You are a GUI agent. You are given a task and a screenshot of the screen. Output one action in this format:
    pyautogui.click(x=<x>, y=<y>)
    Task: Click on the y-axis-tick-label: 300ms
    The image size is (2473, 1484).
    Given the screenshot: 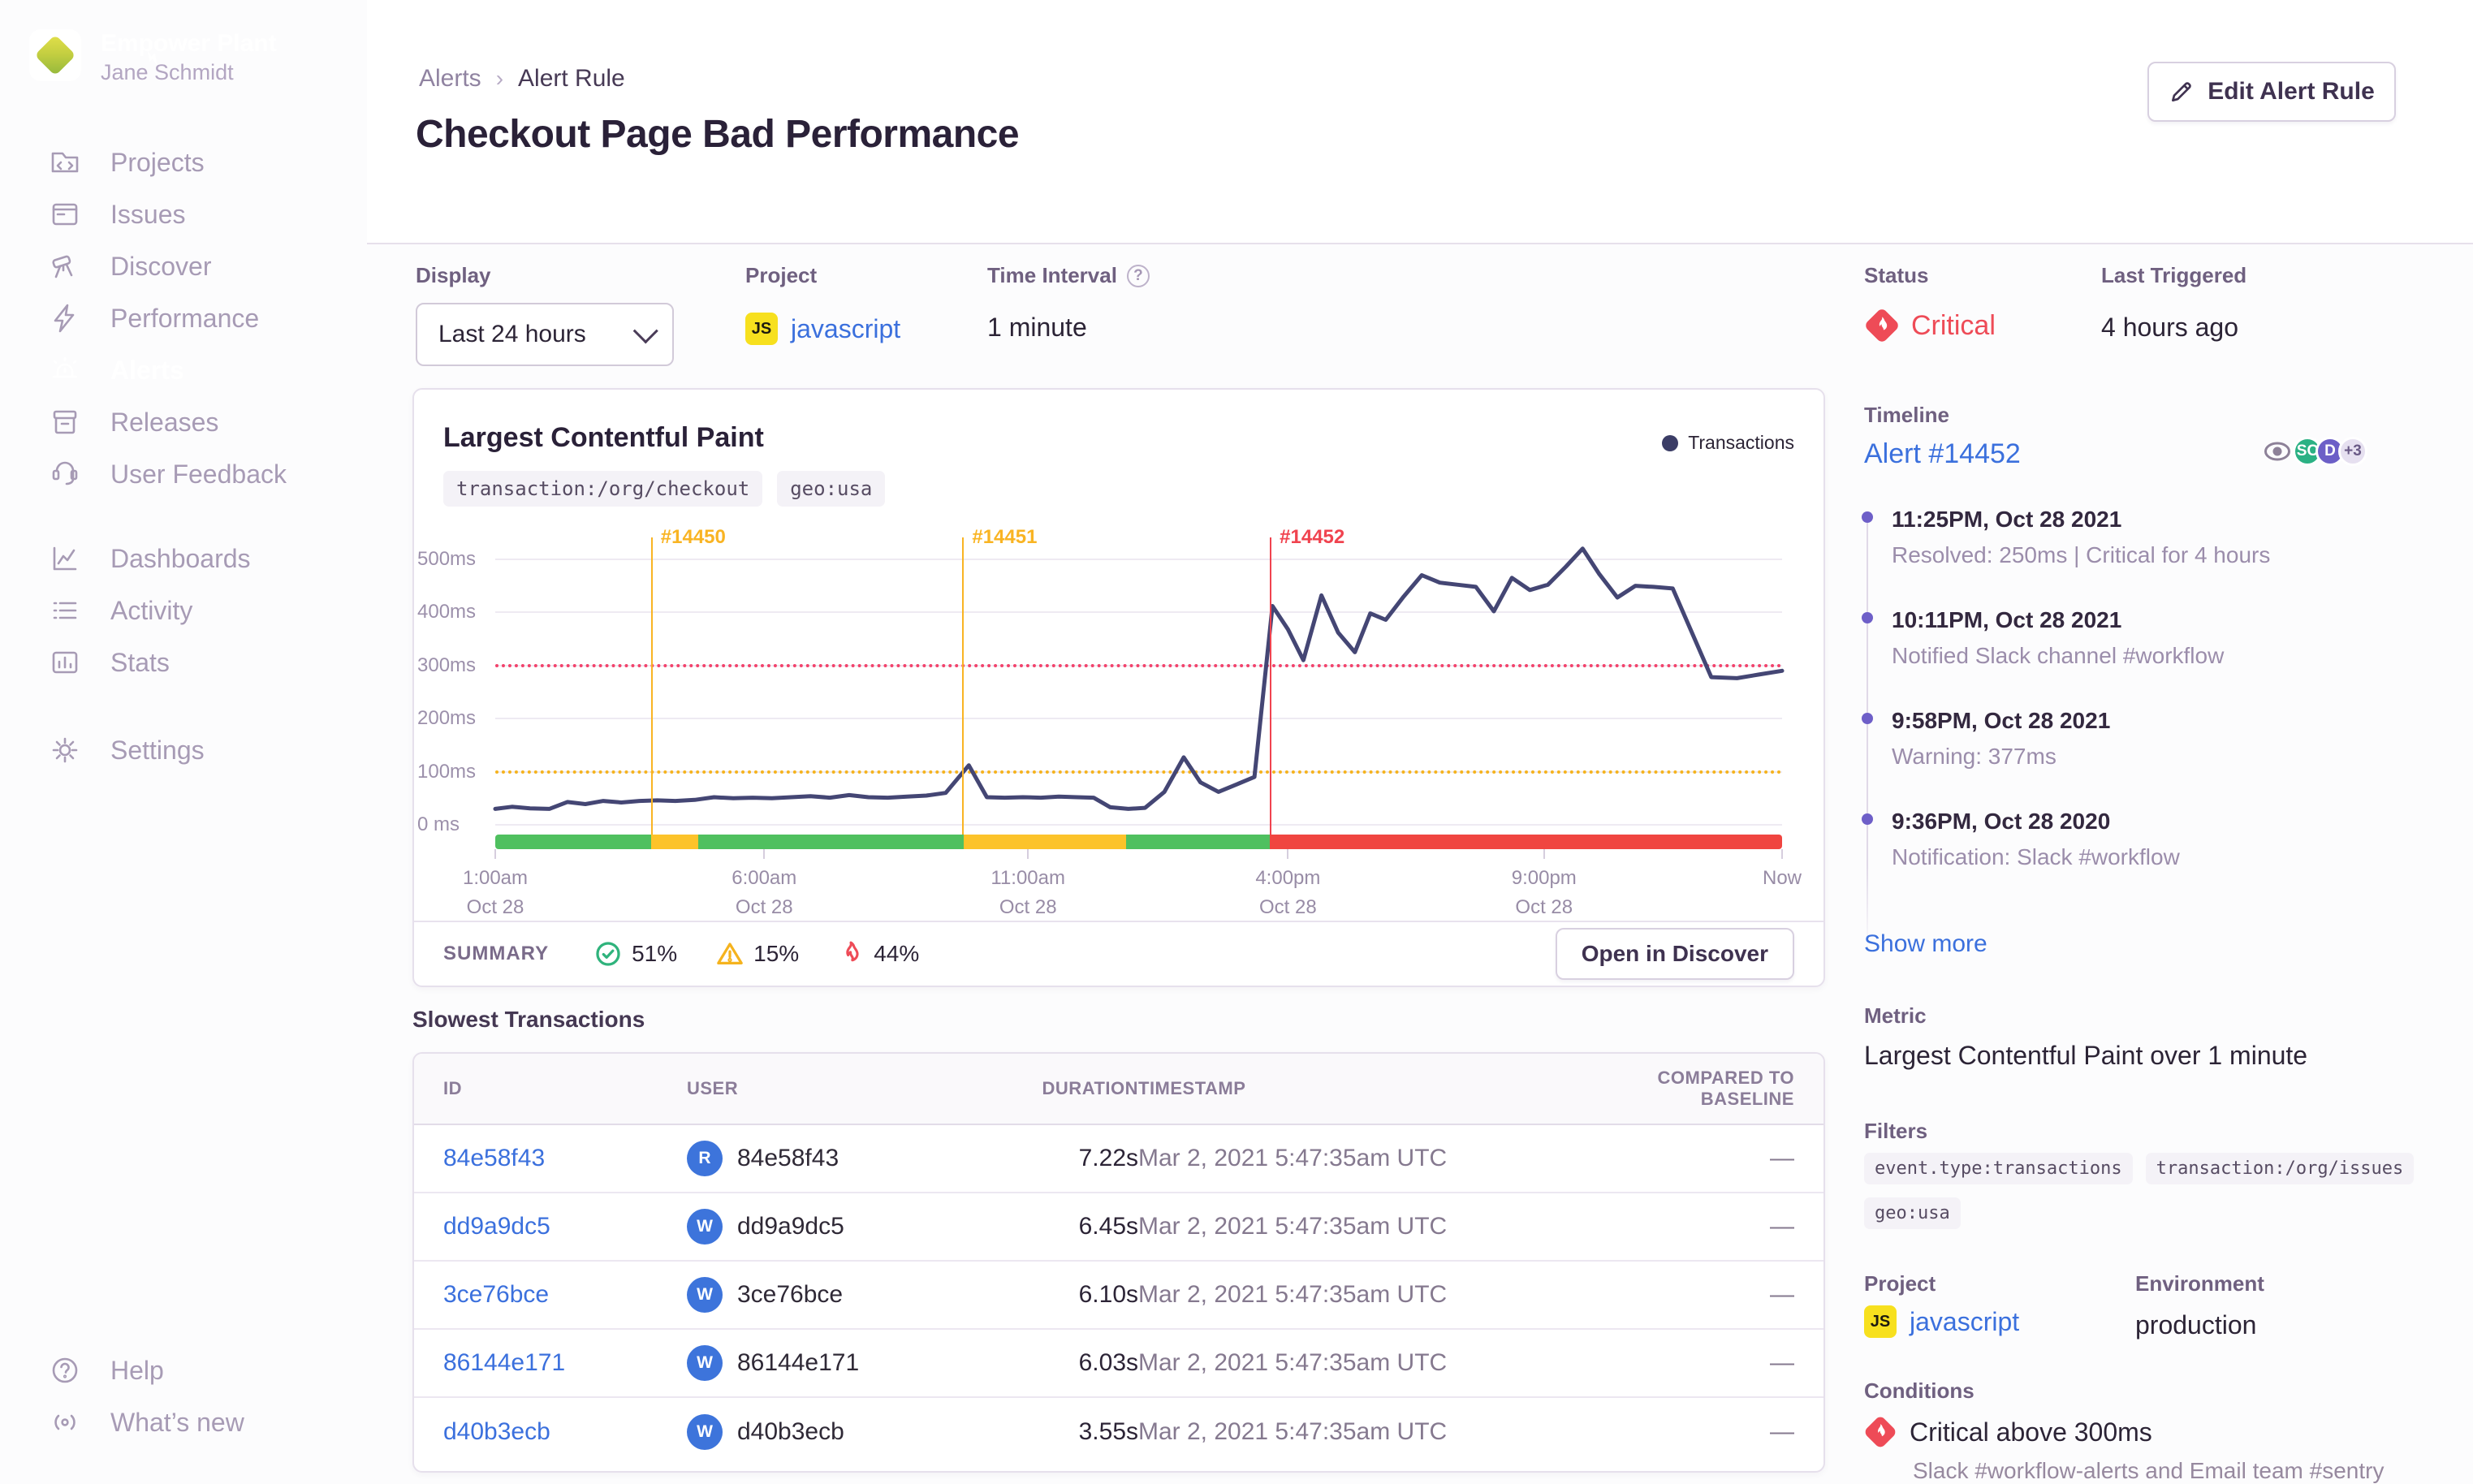 What is the action you would take?
    pyautogui.click(x=447, y=665)
    